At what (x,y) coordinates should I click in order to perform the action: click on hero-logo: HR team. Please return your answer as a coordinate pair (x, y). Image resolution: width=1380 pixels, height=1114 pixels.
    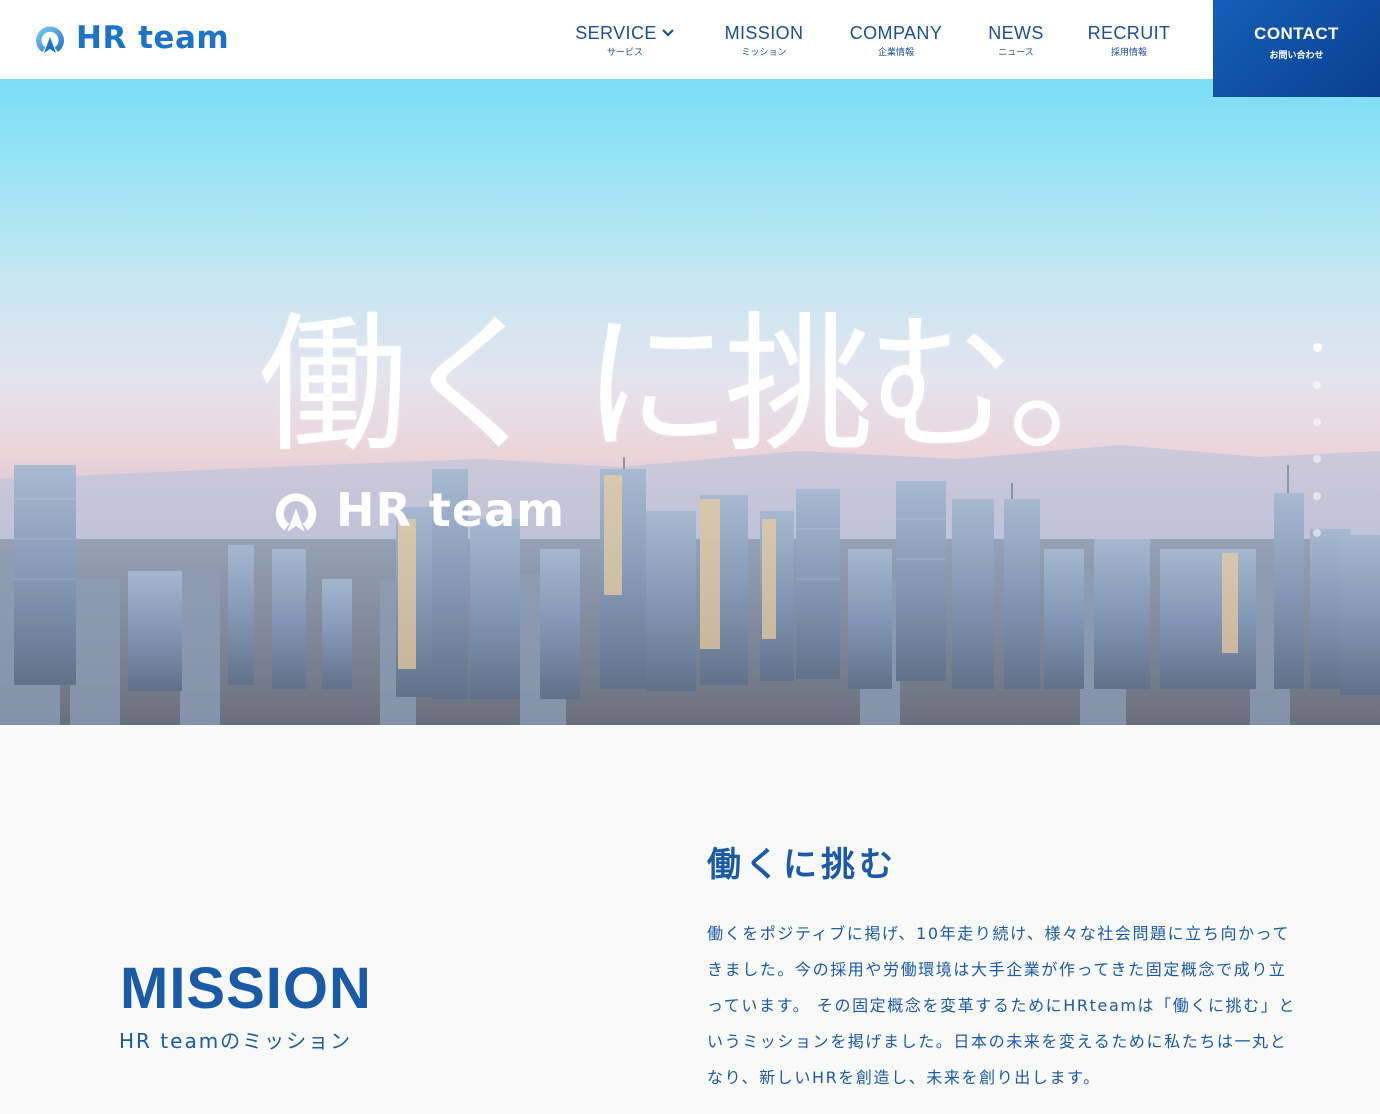
    Looking at the image, I should click on (417, 510).